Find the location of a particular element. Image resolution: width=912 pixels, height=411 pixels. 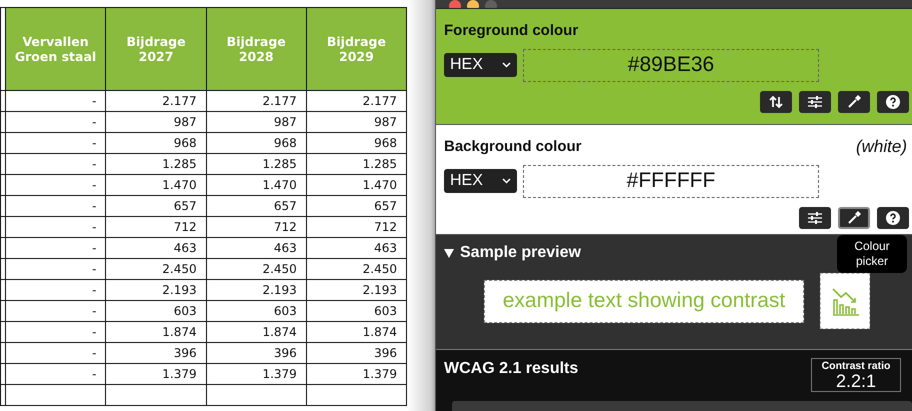

section-title: Foreground colour is located at coordinates (511, 31).